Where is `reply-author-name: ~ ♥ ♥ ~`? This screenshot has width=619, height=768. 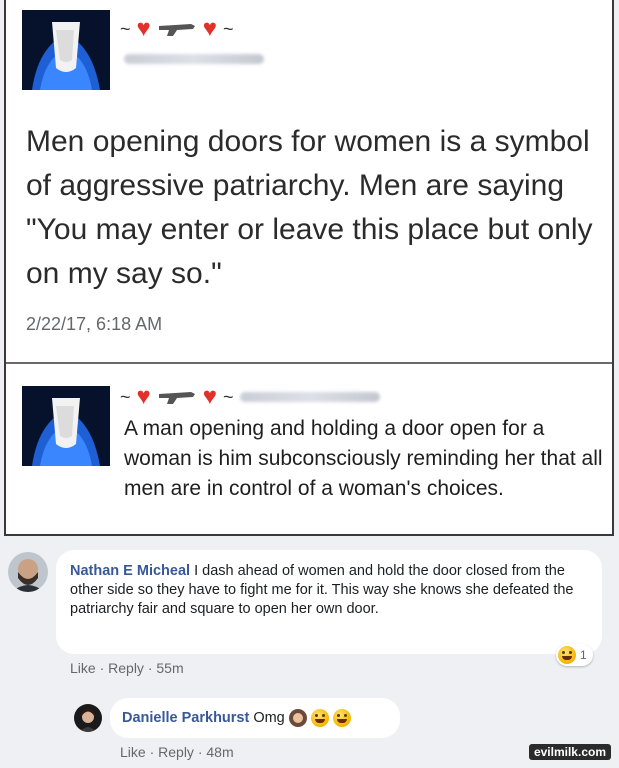 reply-author-name: ~ ♥ ♥ ~ is located at coordinates (250, 397).